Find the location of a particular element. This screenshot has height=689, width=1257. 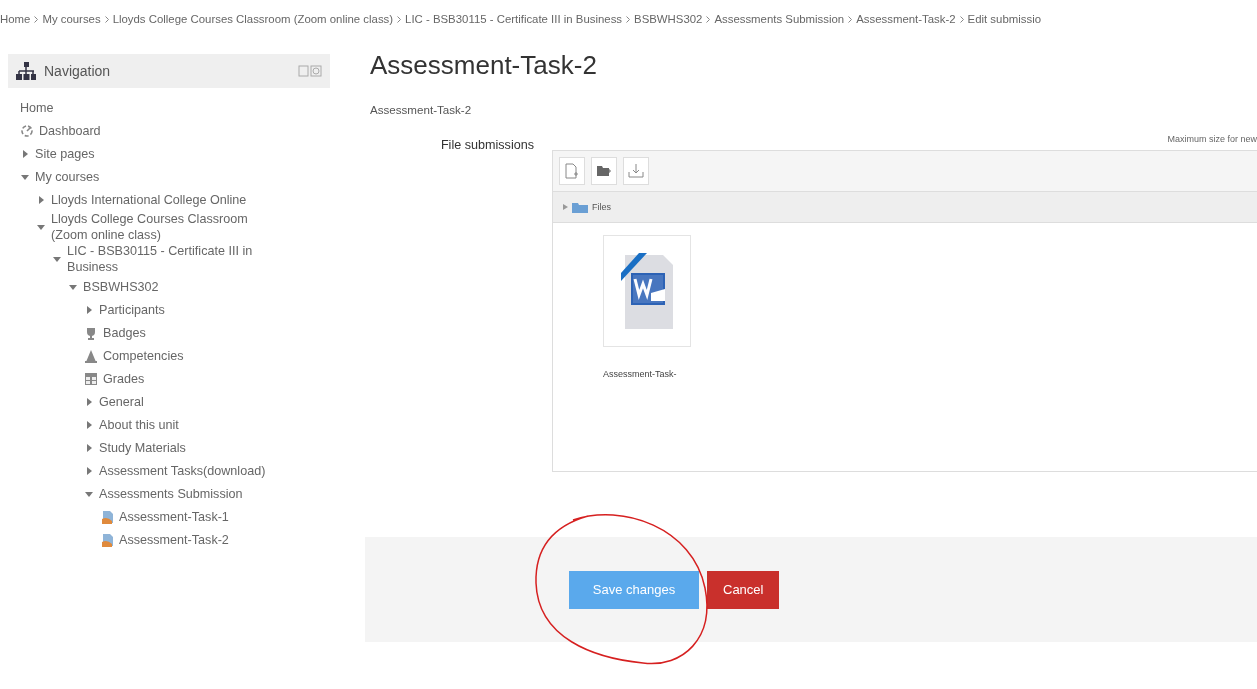

nav-item: LIC - BSB30115 - Certificate III in Business is located at coordinates (168, 259).